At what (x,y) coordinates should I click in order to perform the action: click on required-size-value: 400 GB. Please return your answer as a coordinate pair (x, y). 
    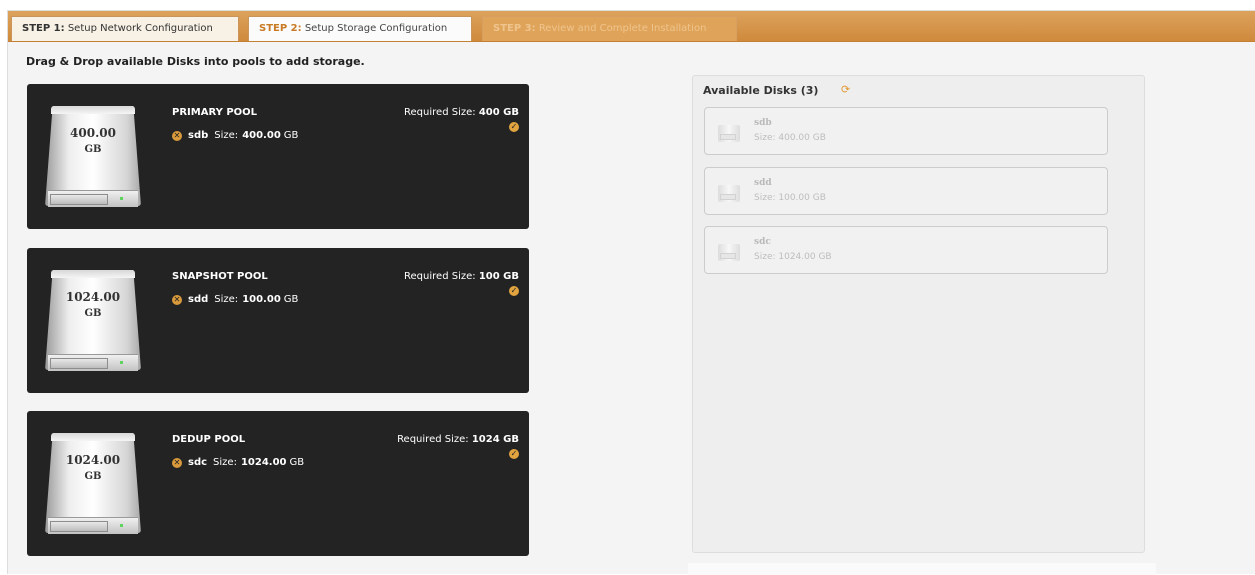
    Looking at the image, I should click on (498, 112).